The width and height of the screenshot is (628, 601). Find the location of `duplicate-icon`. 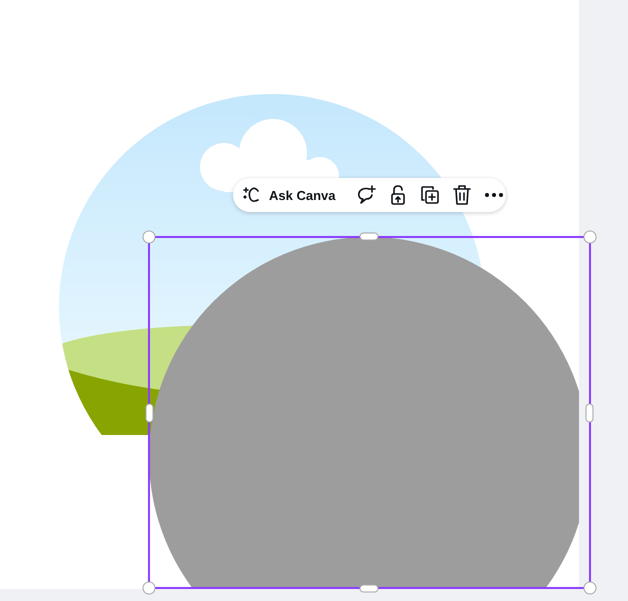

duplicate-icon is located at coordinates (430, 195).